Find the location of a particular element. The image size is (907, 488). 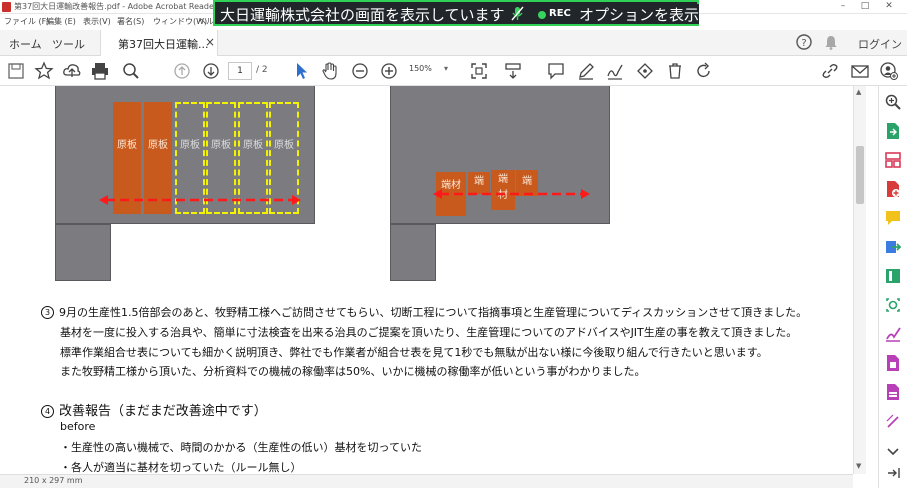

highlight-pen-icon is located at coordinates (586, 71).